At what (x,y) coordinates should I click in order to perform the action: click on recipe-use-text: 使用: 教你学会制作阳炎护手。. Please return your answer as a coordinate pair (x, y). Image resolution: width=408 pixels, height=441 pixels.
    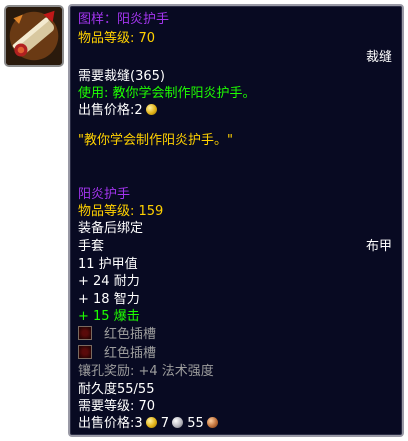
    Looking at the image, I should click on (167, 93).